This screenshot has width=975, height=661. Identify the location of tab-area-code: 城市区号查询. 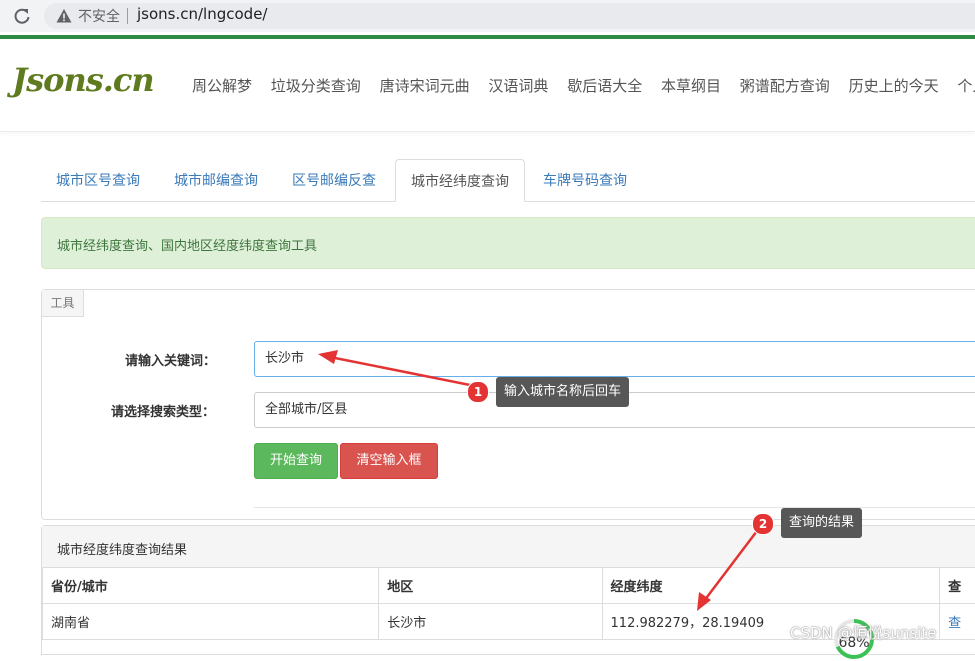
(98, 180).